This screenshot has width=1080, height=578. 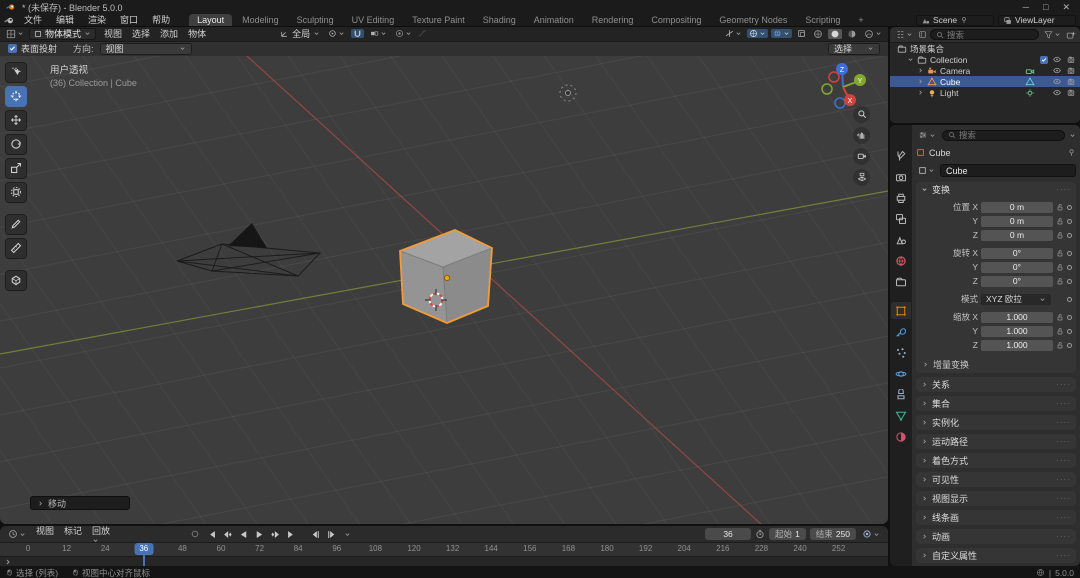 What do you see at coordinates (300, 33) in the screenshot?
I see `orientation-button: 全局` at bounding box center [300, 33].